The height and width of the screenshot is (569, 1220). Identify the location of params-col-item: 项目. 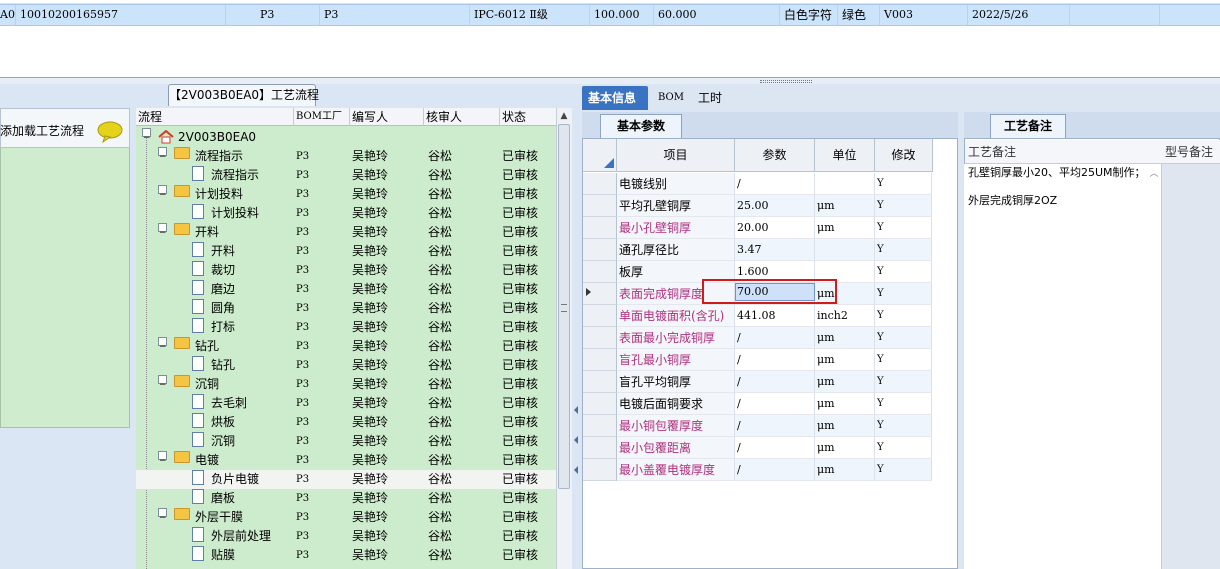
(676, 155).